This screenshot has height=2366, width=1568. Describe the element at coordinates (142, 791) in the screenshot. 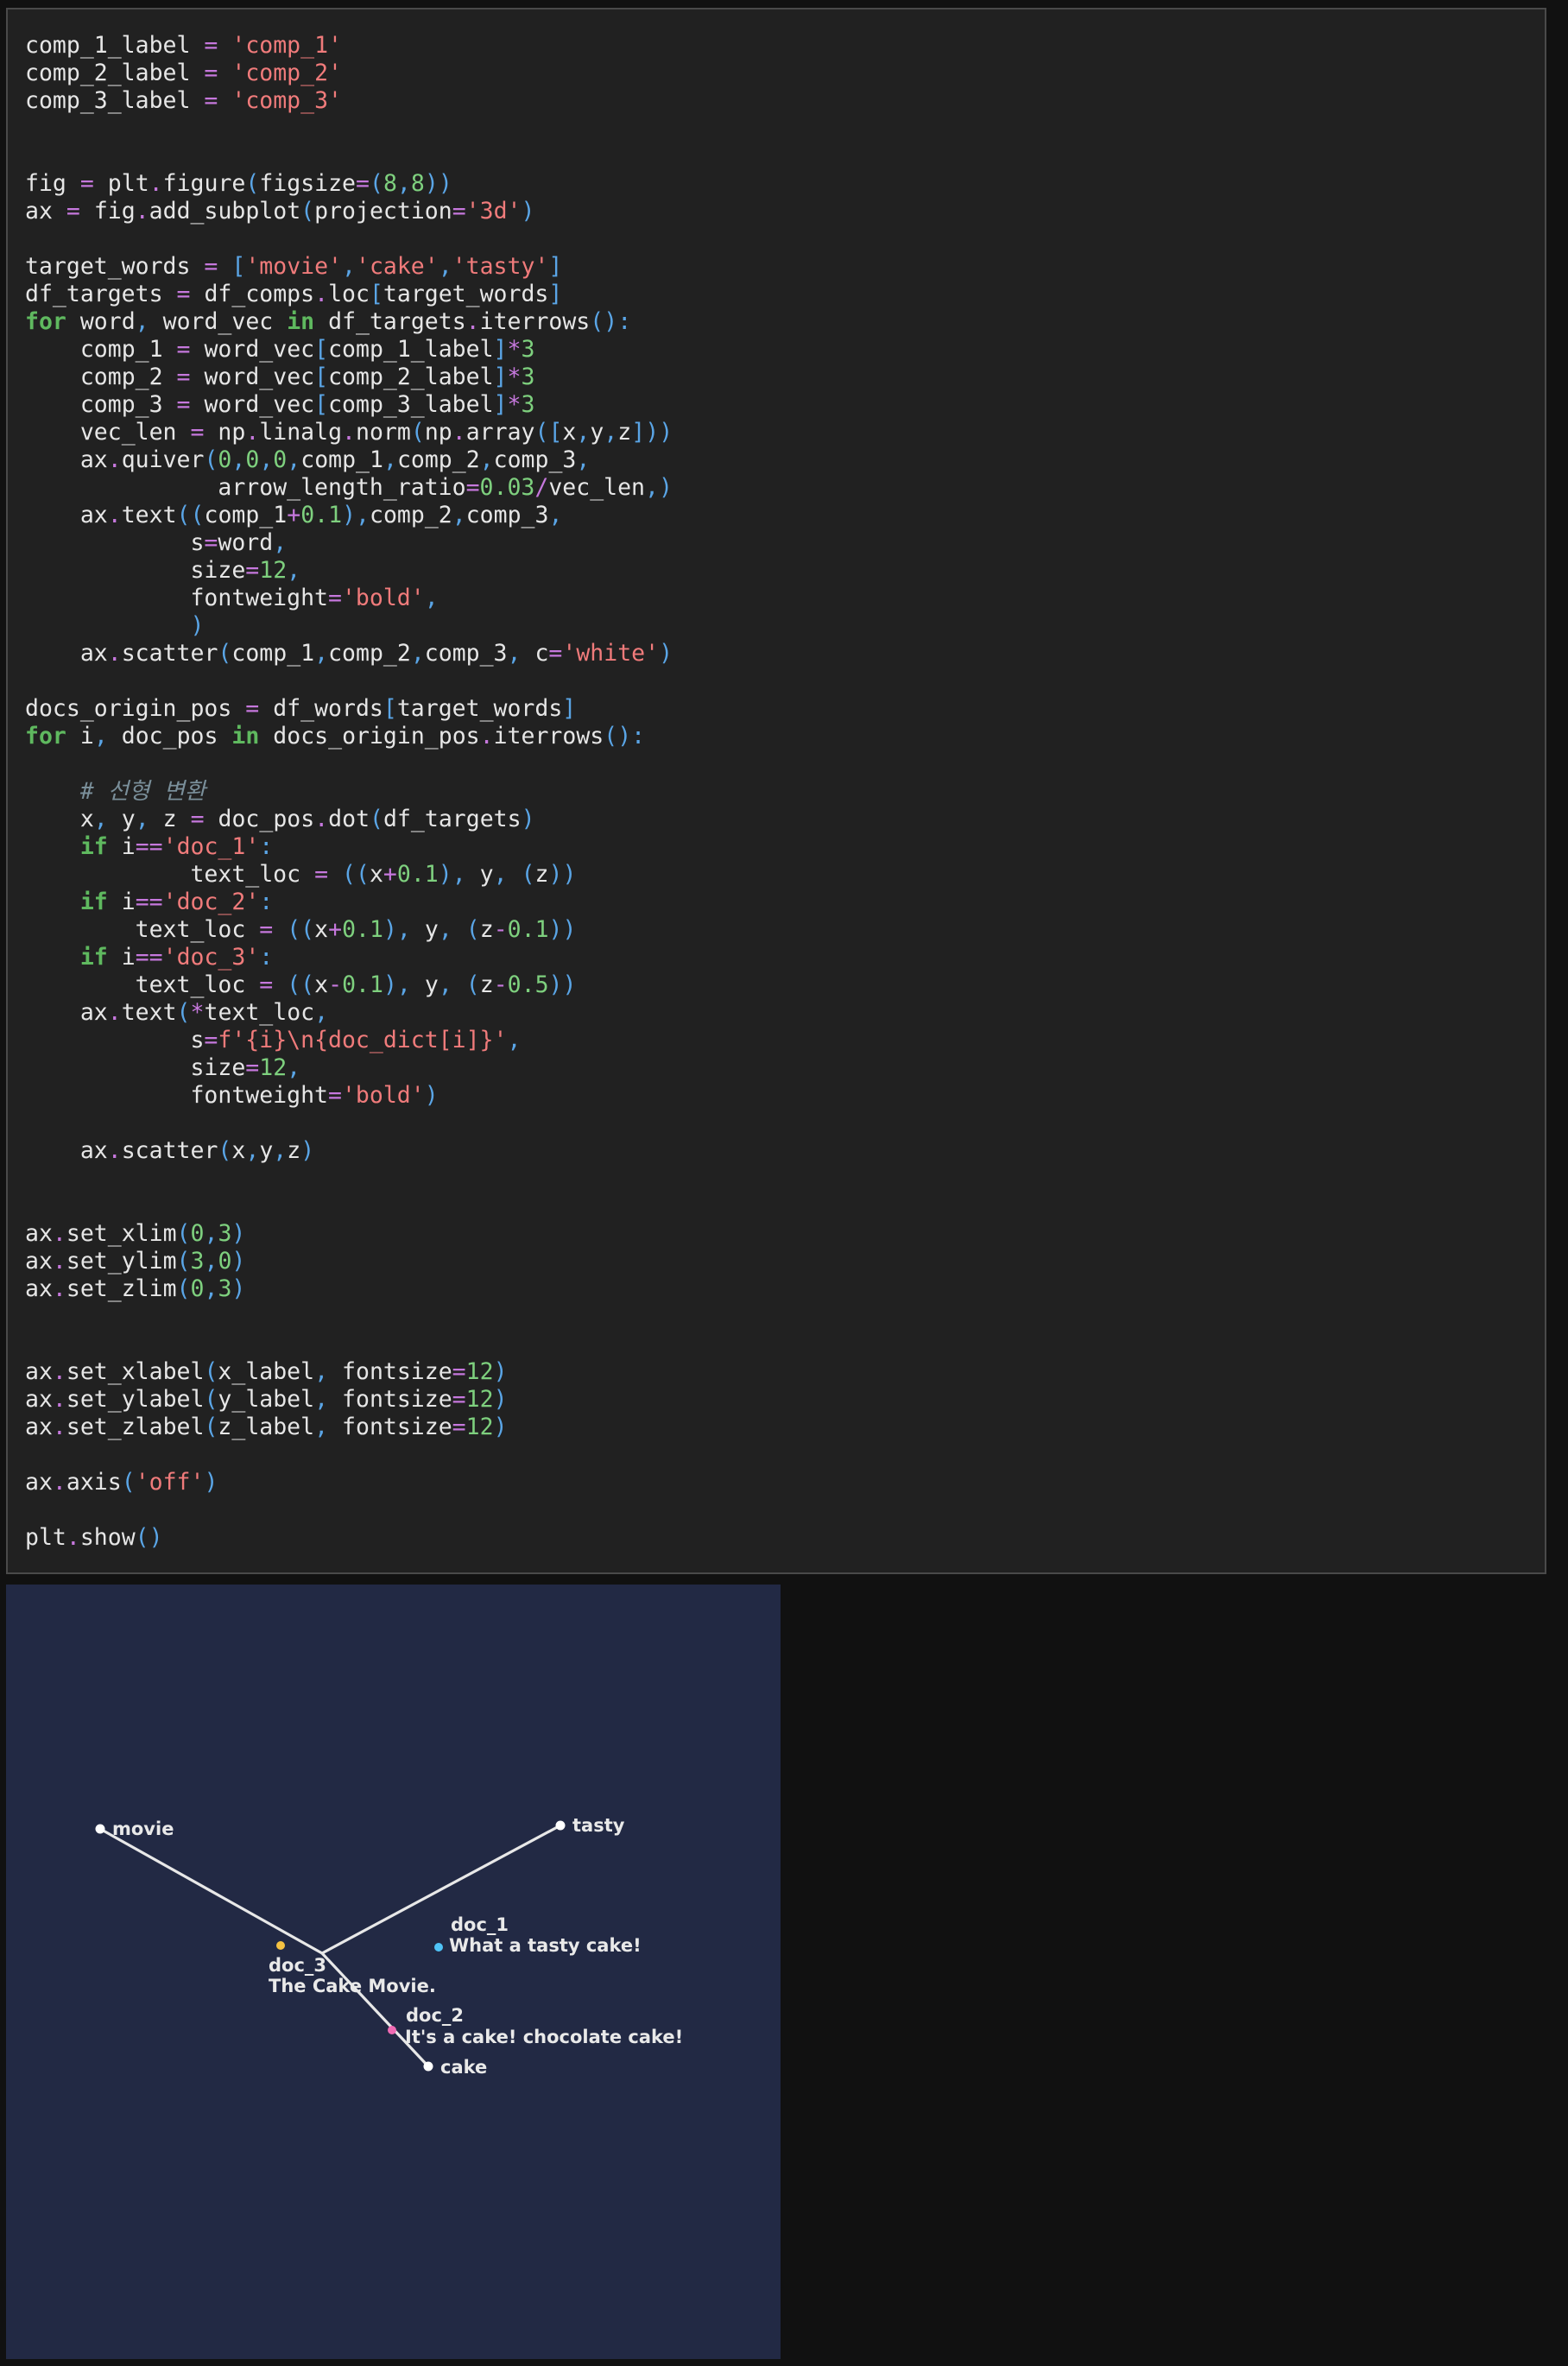

I see `code-line: # 선형 변환` at that location.